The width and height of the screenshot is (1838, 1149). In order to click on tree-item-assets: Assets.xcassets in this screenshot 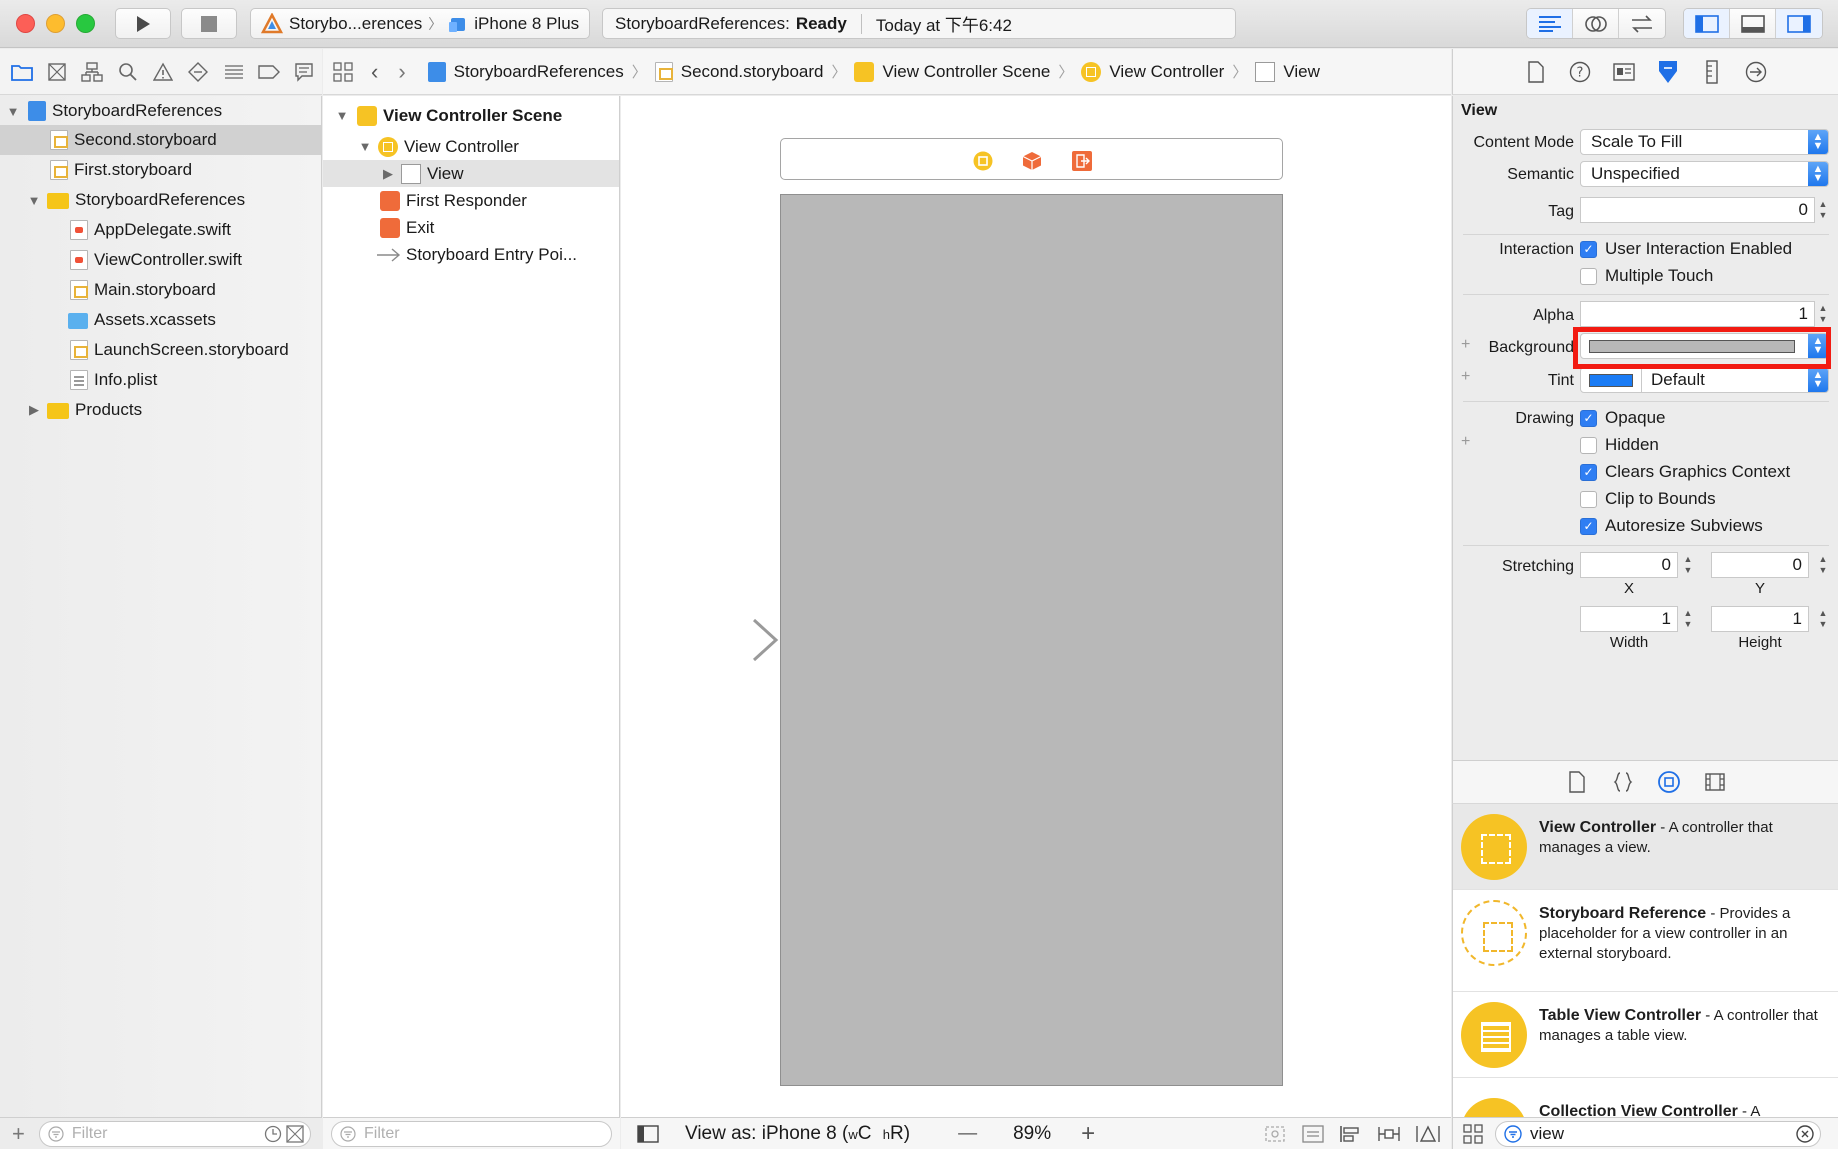, I will do `click(160, 320)`.